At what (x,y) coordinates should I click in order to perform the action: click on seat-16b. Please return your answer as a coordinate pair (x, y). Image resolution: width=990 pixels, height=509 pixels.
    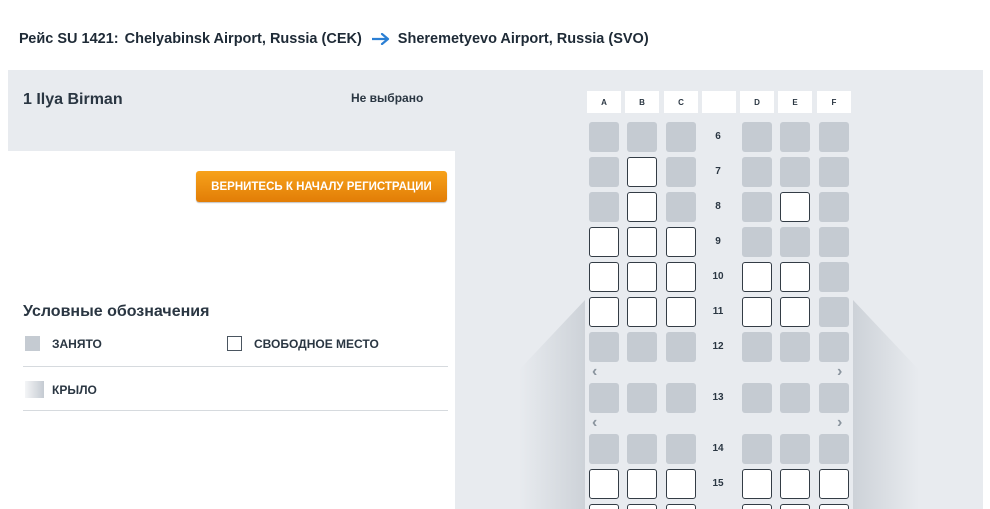
    Looking at the image, I should click on (642, 506).